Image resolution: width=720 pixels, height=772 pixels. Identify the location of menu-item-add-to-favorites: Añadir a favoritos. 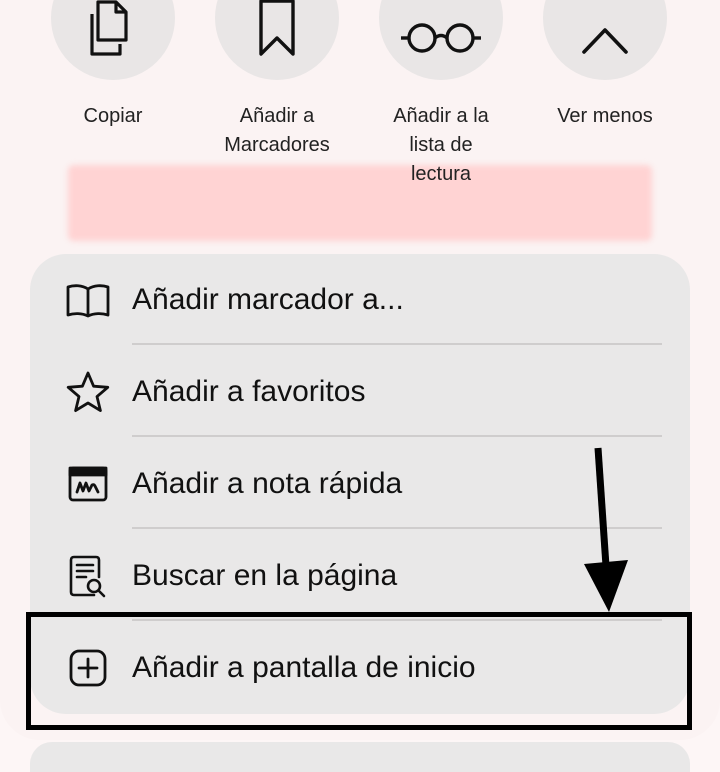
(360, 392).